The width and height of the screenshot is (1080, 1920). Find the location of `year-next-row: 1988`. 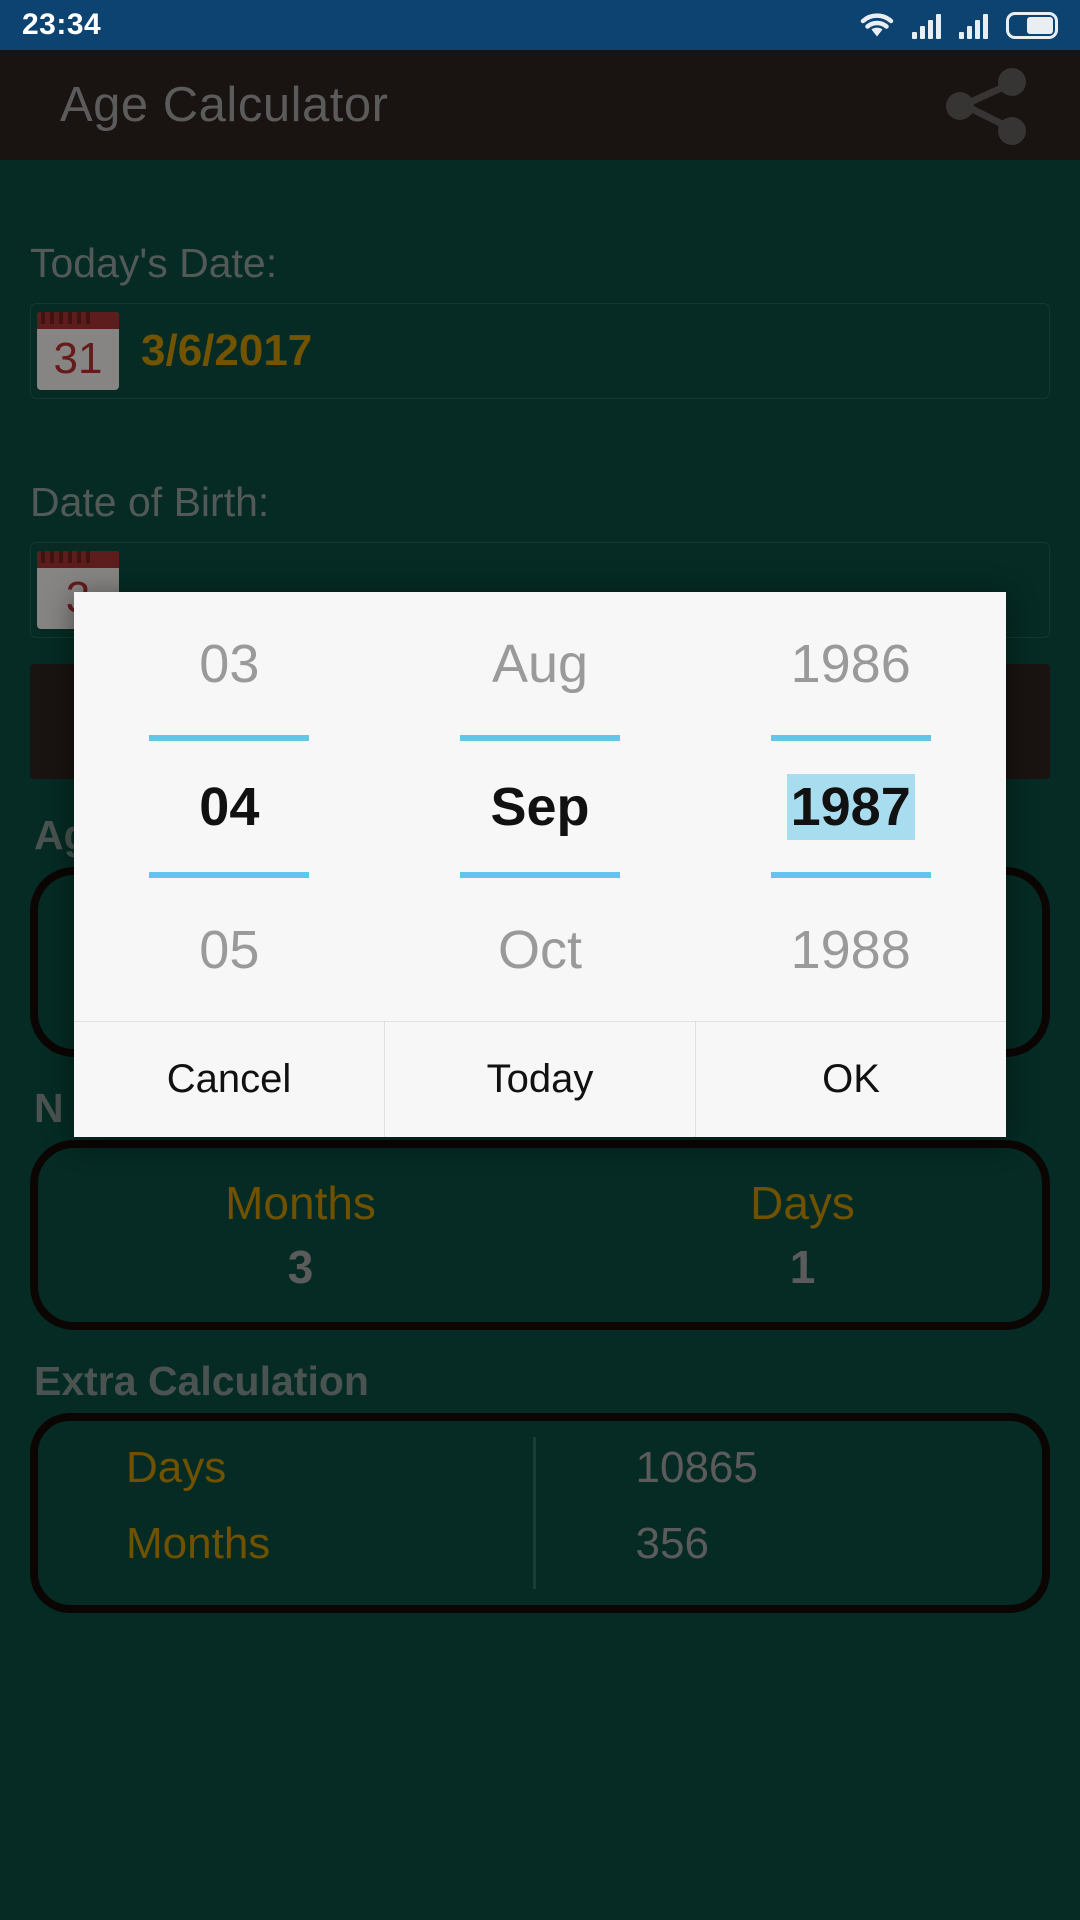

year-next-row: 1988 is located at coordinates (850, 949).